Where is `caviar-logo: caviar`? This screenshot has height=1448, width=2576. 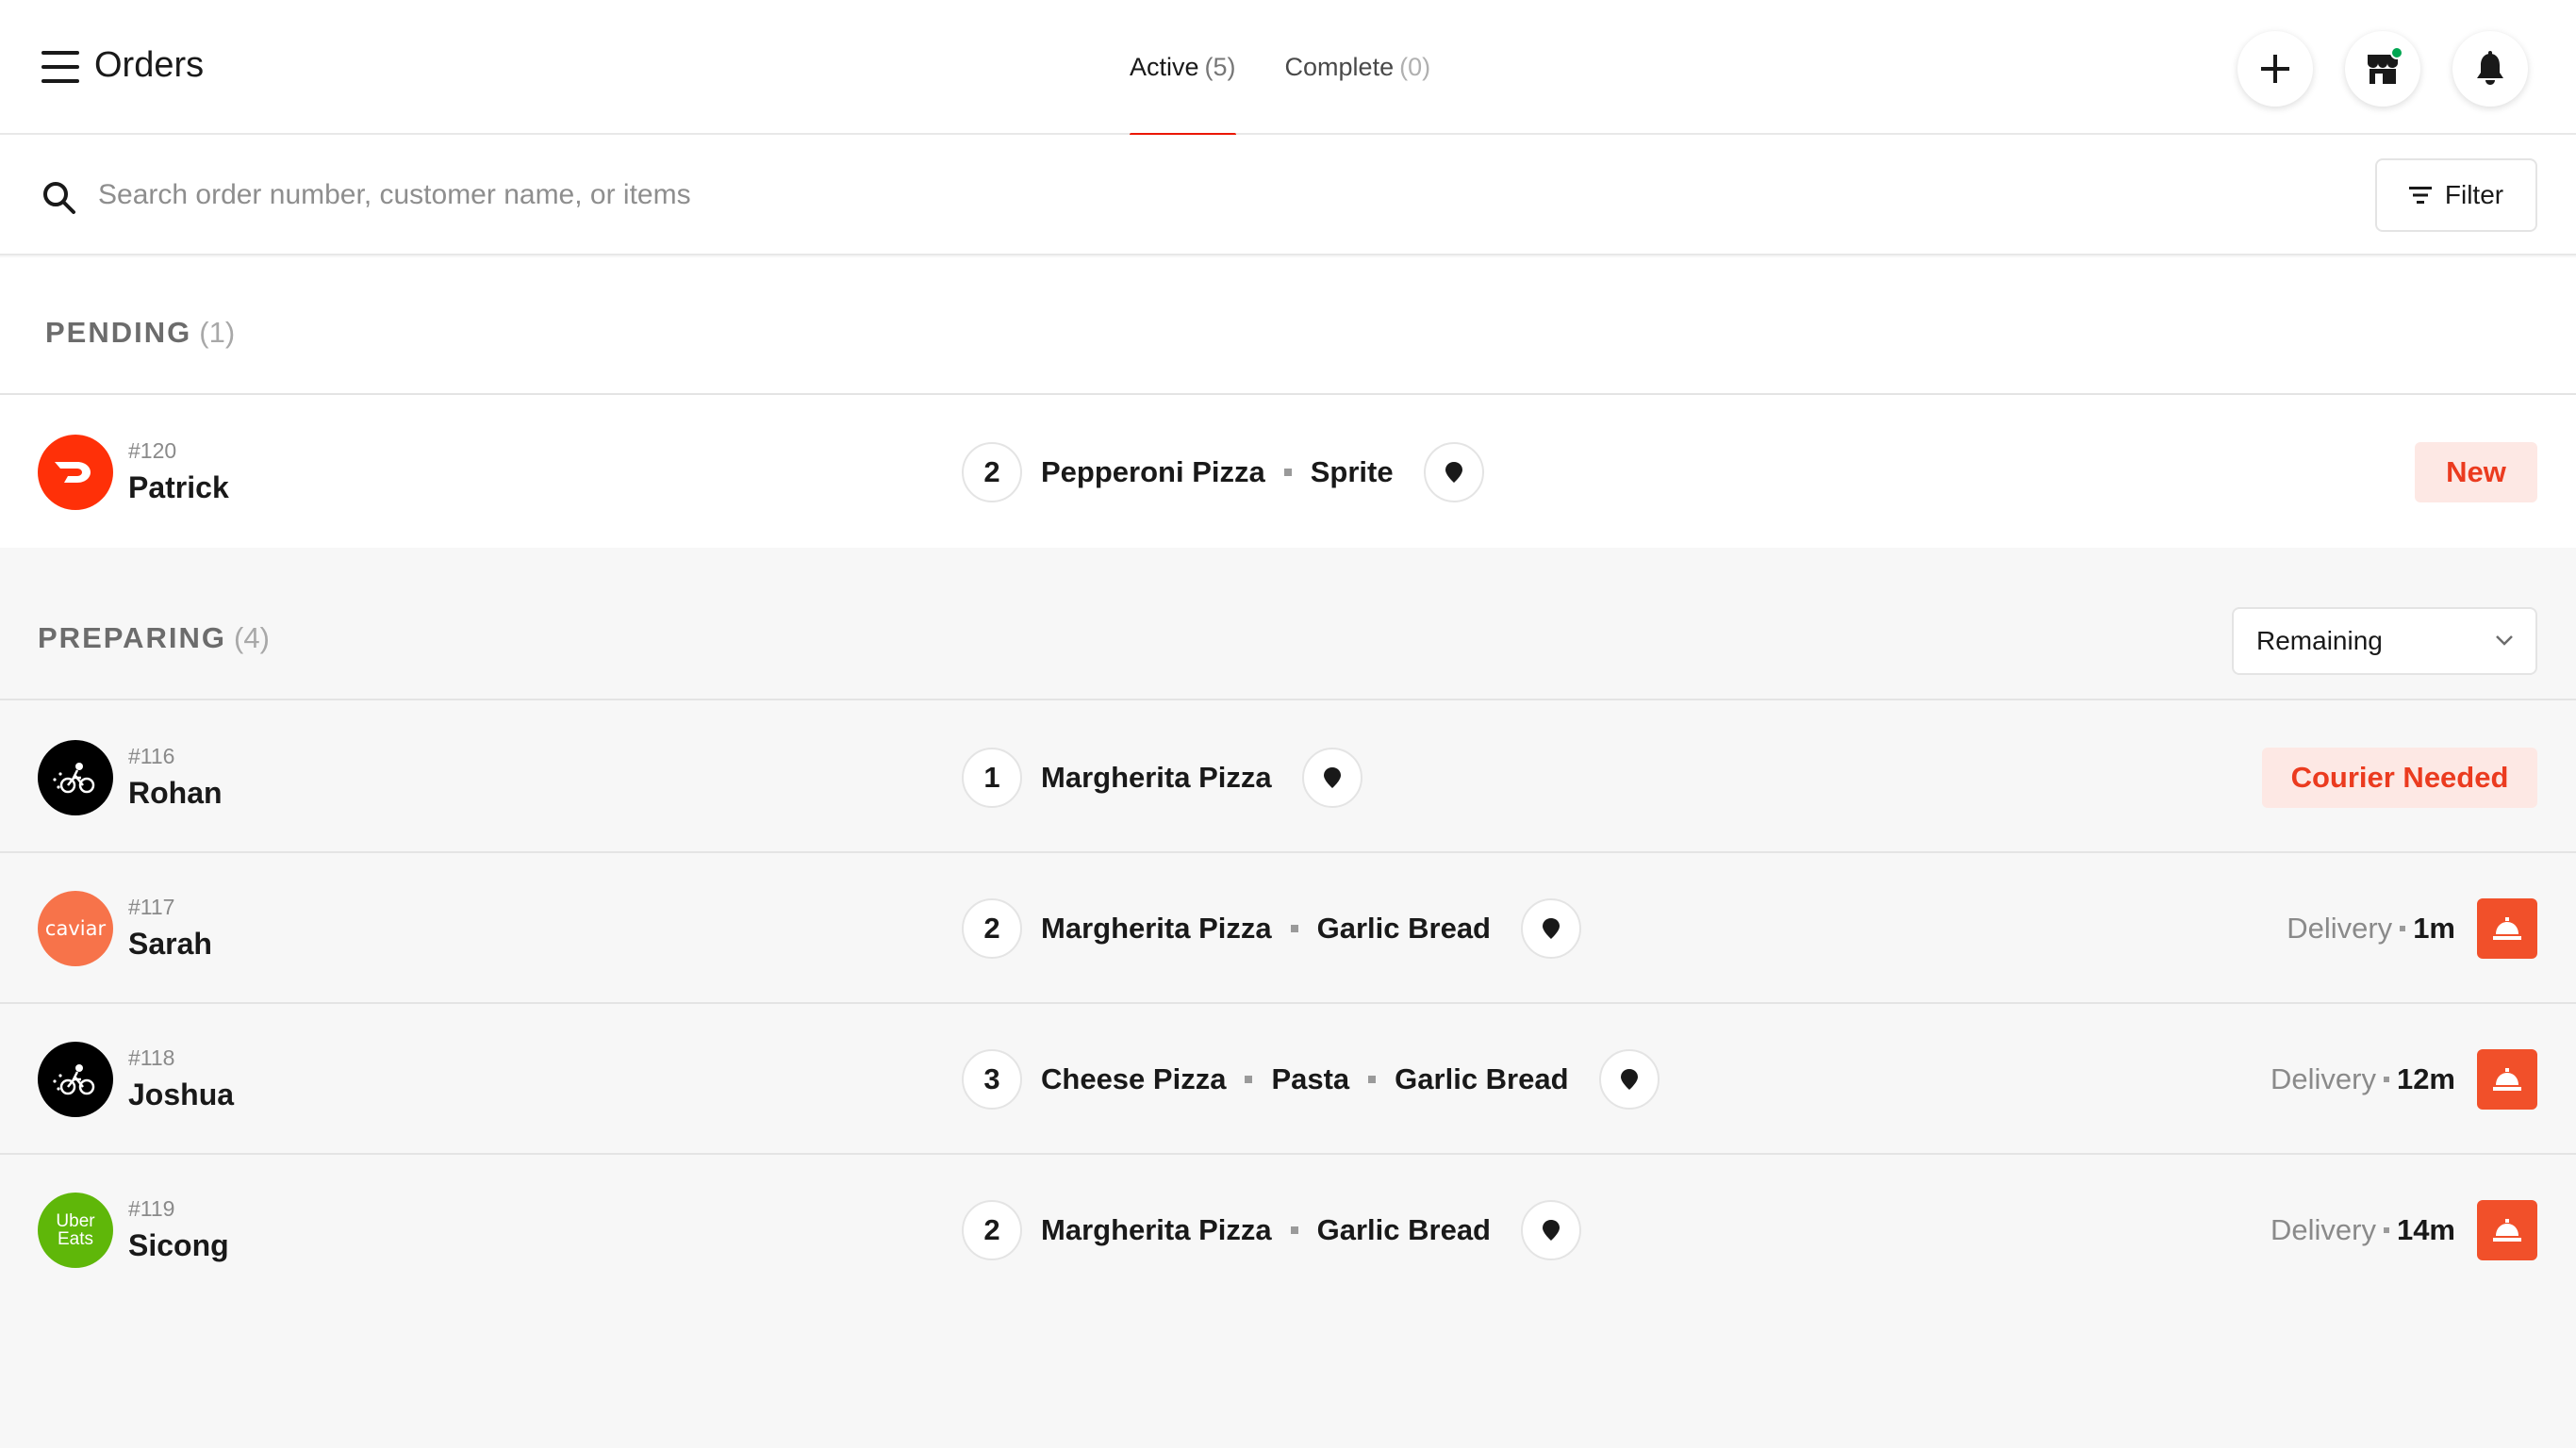 caviar-logo: caviar is located at coordinates (75, 928).